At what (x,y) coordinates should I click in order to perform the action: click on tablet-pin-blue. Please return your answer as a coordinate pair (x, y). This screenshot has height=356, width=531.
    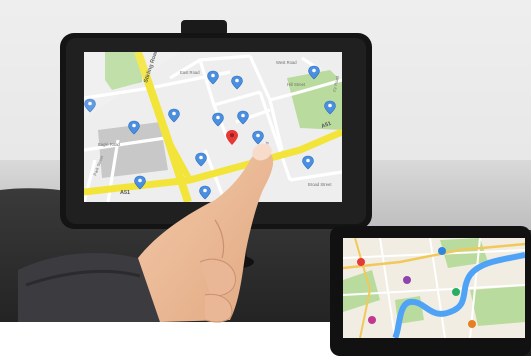
    Looking at the image, I should click on (442, 251).